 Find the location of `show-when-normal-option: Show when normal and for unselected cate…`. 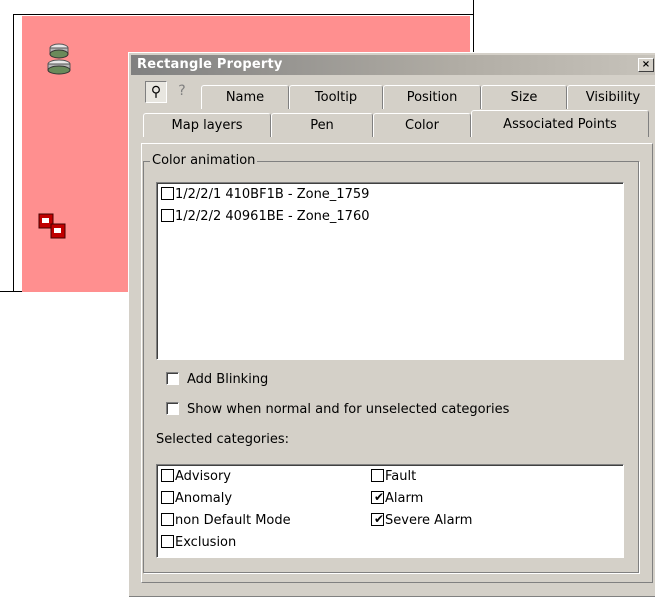

show-when-normal-option: Show when normal and for unselected cate… is located at coordinates (337, 409).